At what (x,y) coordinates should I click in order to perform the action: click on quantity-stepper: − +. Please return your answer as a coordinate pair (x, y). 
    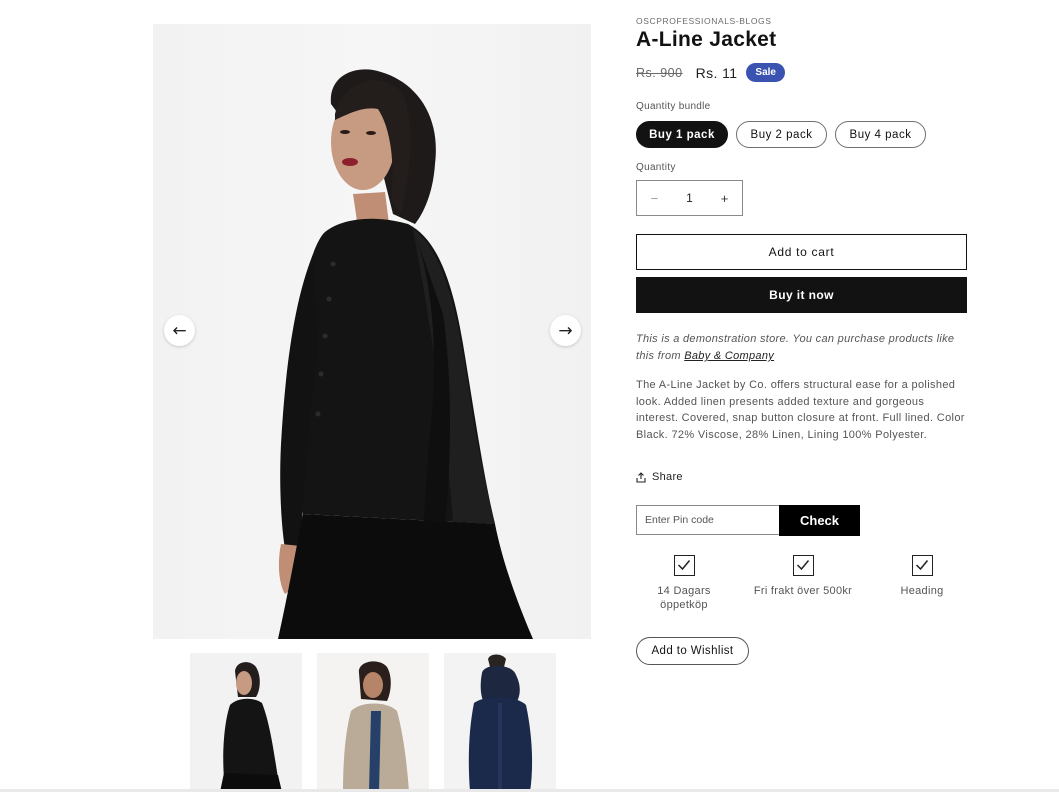
    Looking at the image, I should click on (689, 198).